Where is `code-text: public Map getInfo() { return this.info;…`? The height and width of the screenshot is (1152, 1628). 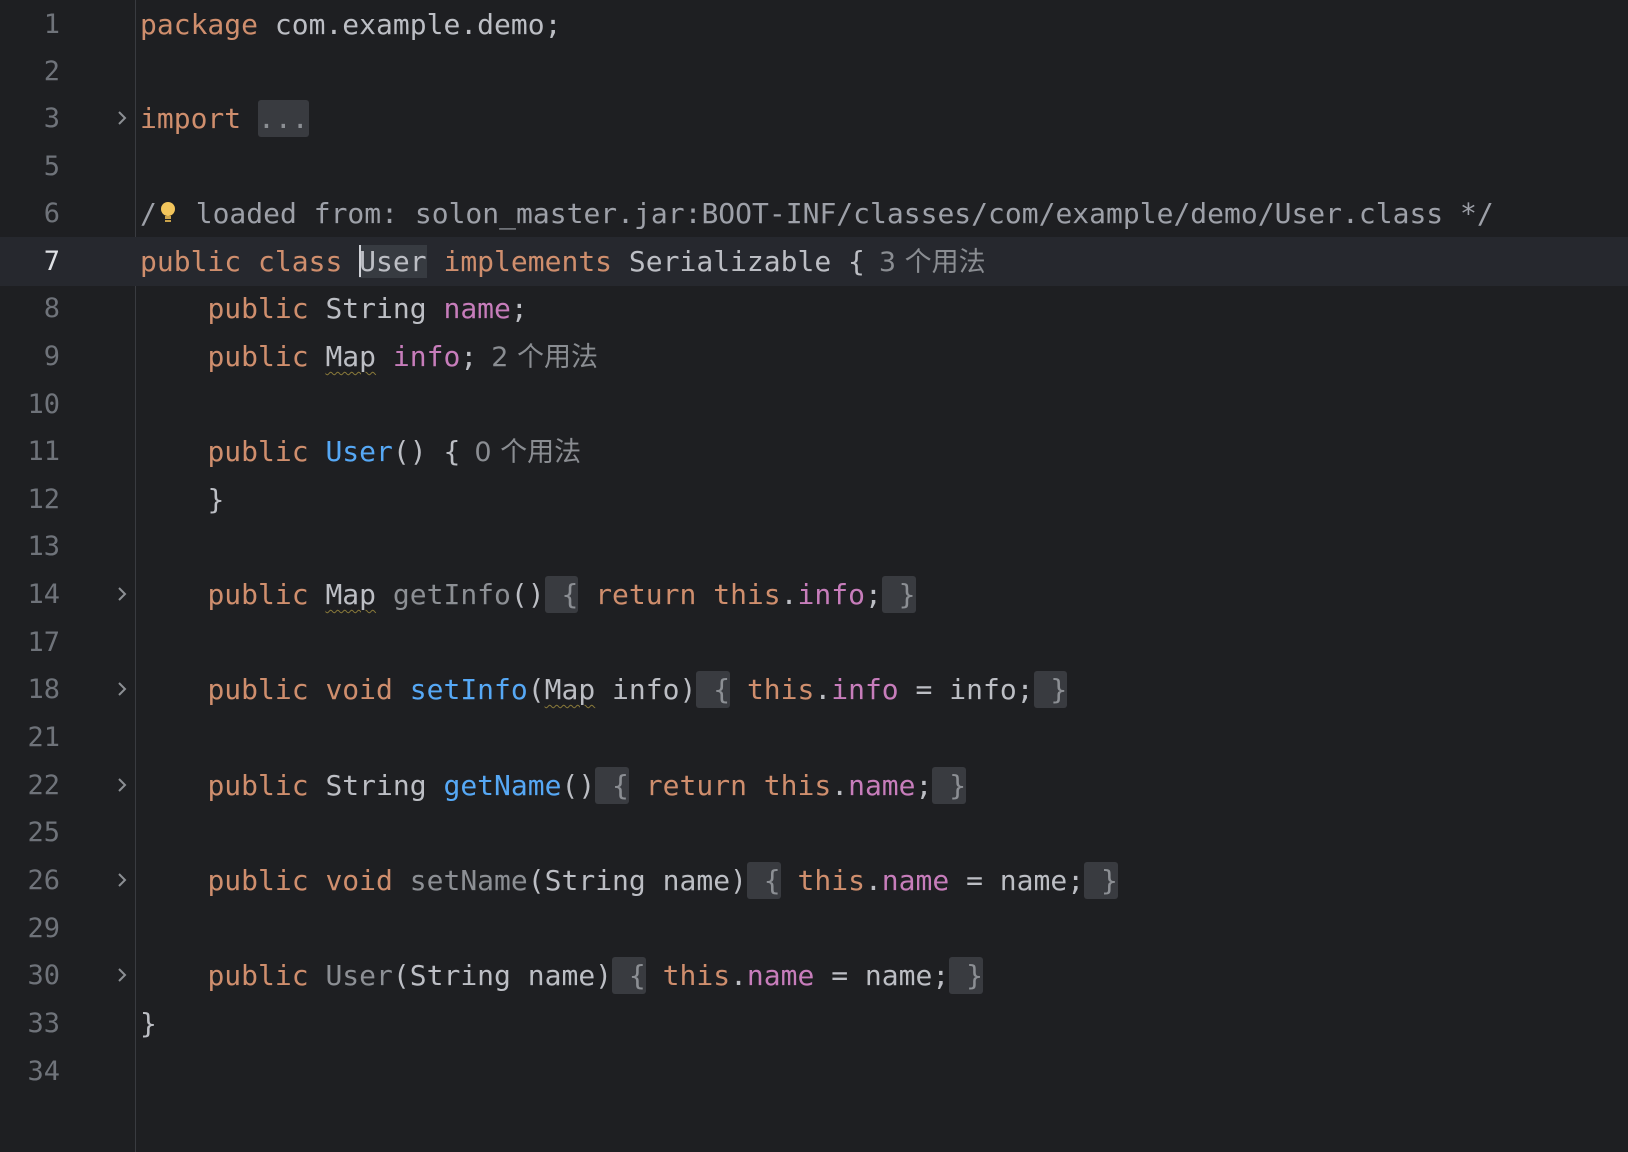 code-text: public Map getInfo() { return this.info;… is located at coordinates (528, 594).